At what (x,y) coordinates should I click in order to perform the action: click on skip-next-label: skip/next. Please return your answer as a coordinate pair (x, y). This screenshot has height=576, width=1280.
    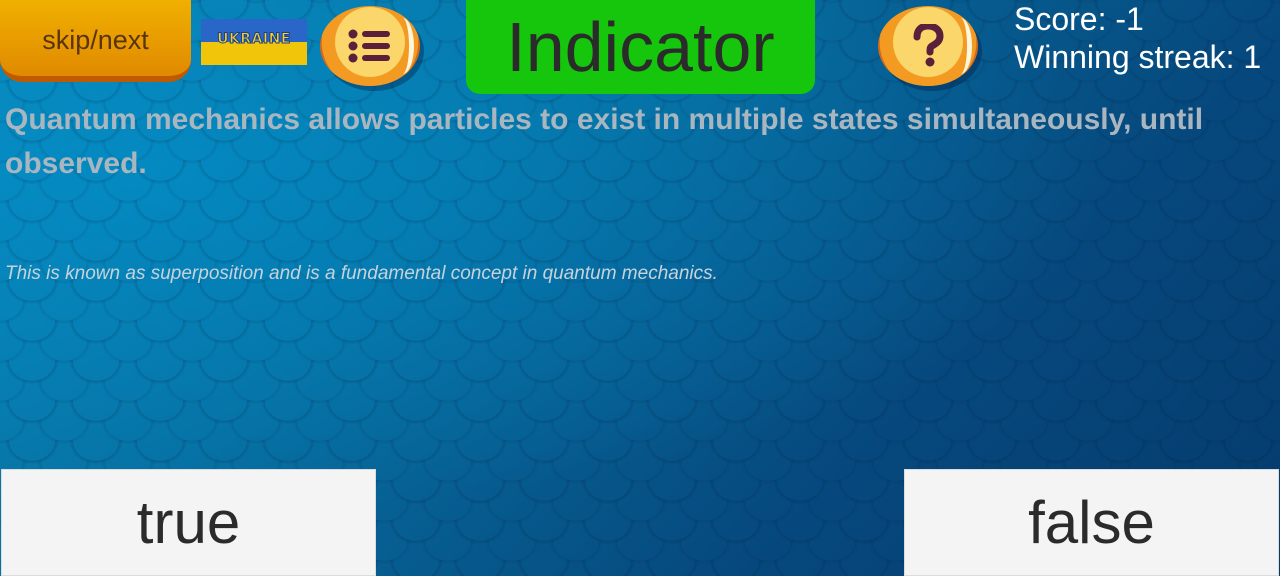
    Looking at the image, I should click on (95, 39).